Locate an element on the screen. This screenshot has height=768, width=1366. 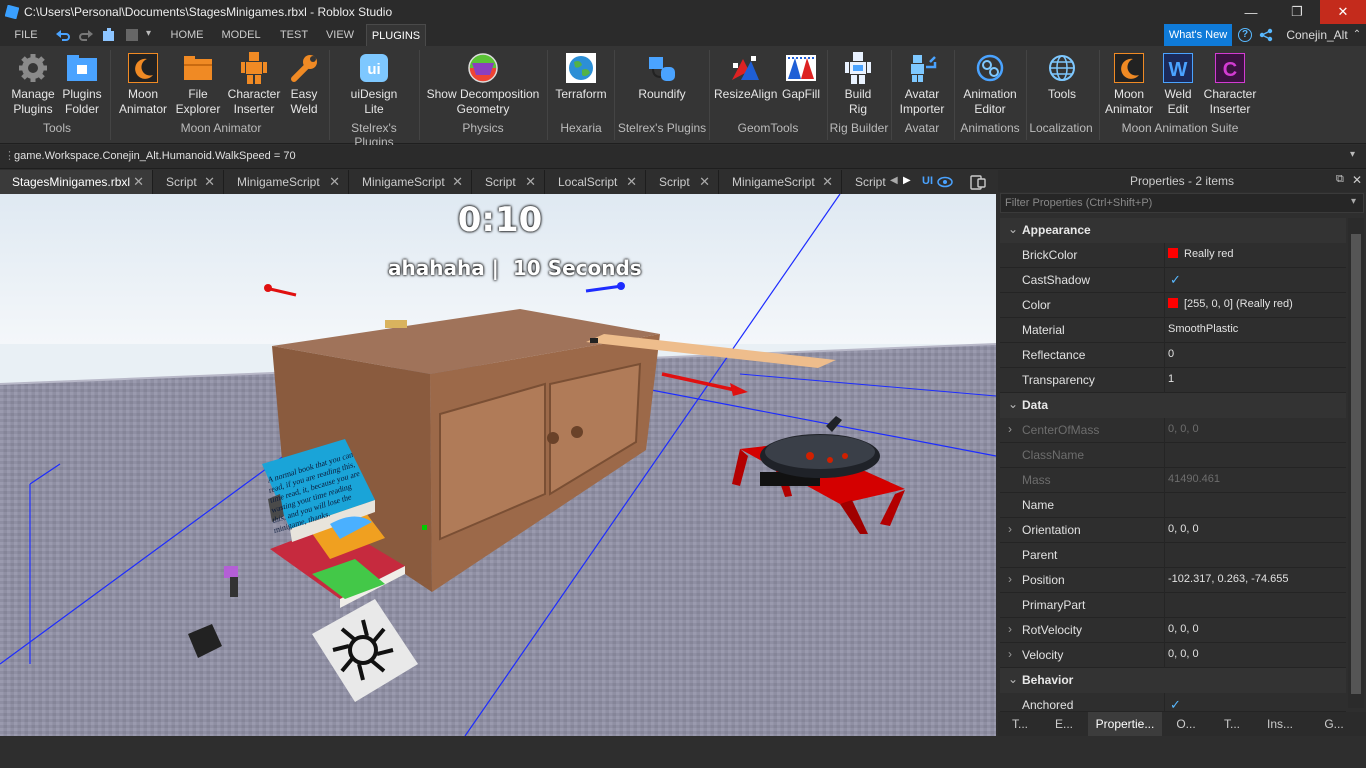
tab-test: TEST is located at coordinates (294, 35).